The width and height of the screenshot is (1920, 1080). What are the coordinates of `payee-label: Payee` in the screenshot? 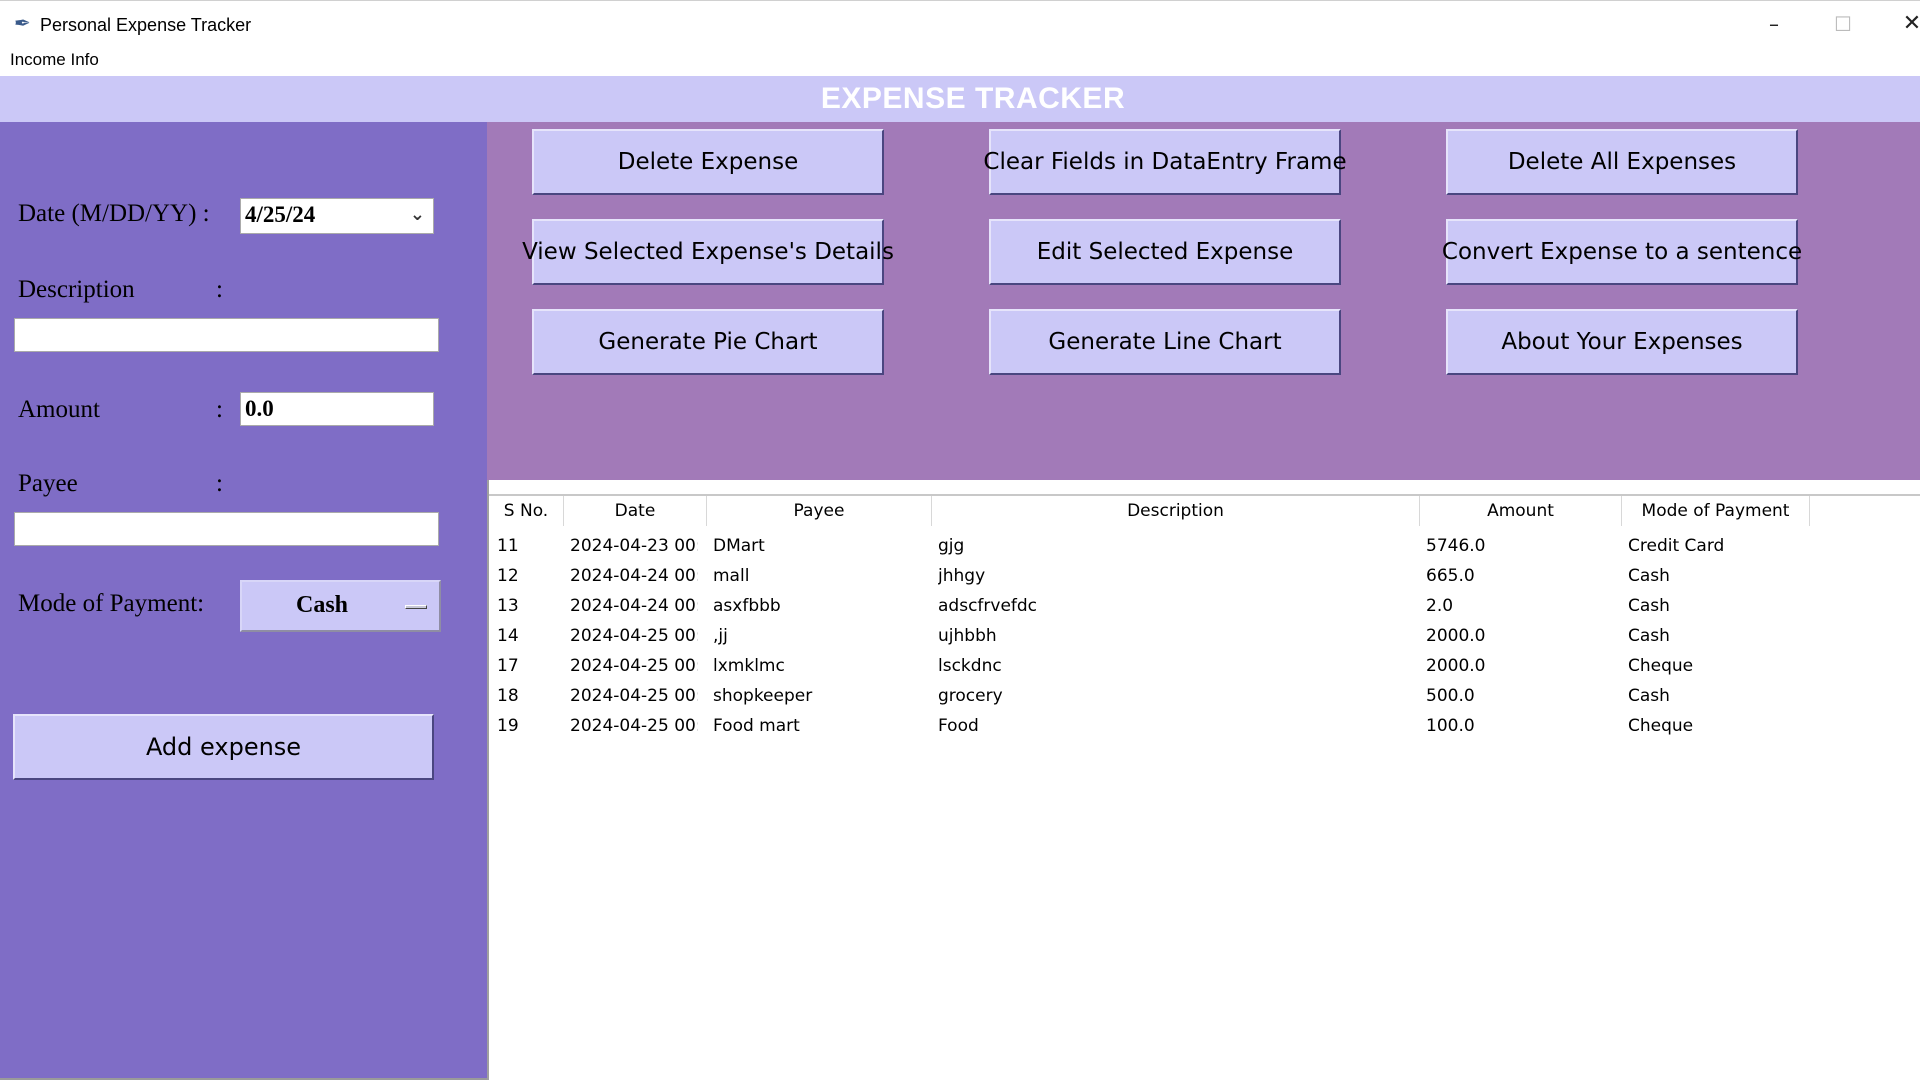 It's located at (48, 483).